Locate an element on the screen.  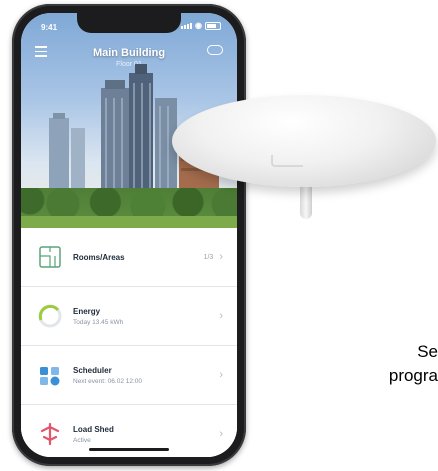
list-item-label: Energy is located at coordinates (87, 311).